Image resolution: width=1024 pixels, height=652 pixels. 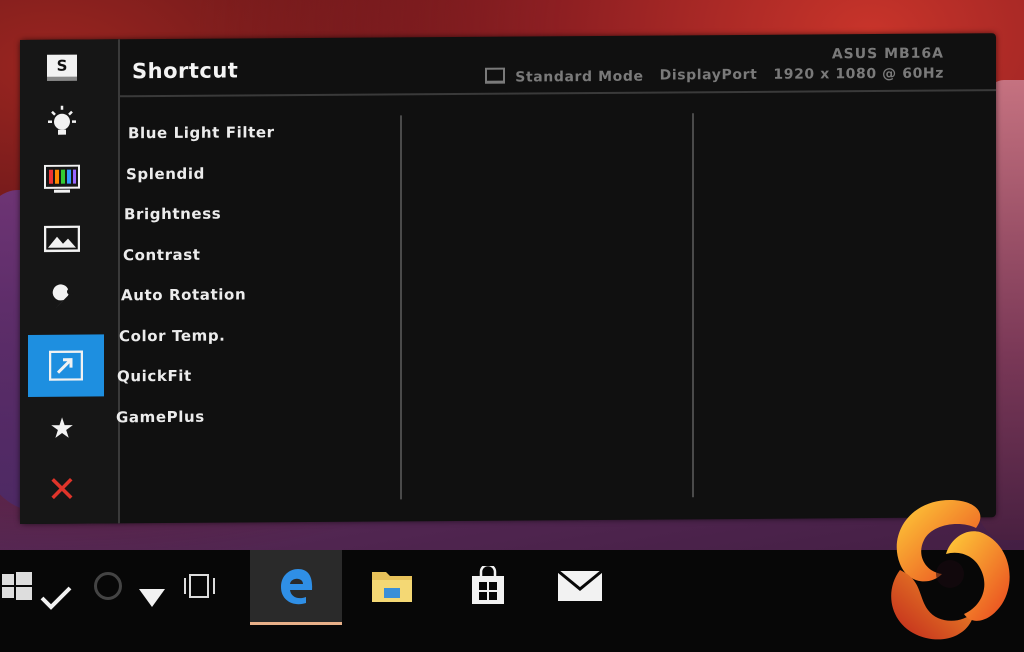 I want to click on wrench-icon, so click(x=62, y=300).